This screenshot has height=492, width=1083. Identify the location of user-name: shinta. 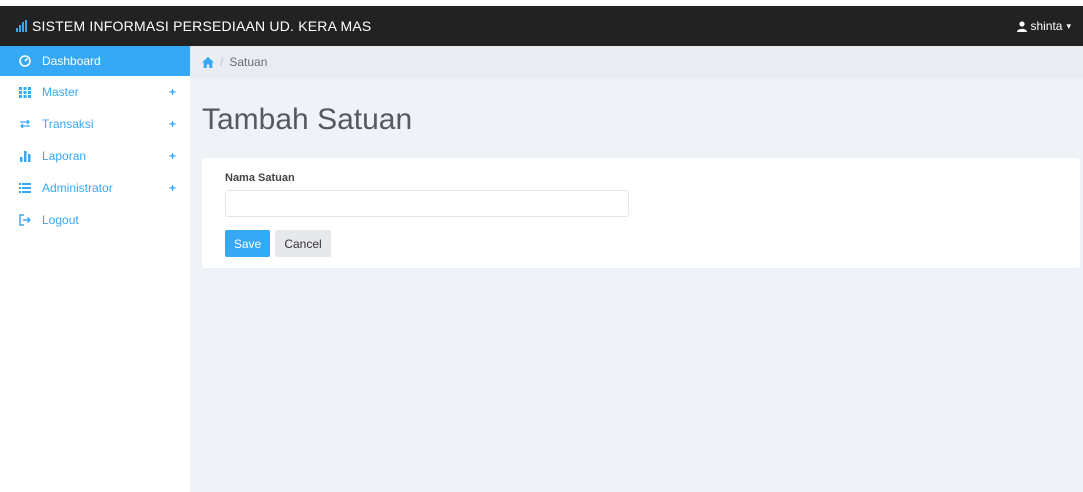
(1046, 26).